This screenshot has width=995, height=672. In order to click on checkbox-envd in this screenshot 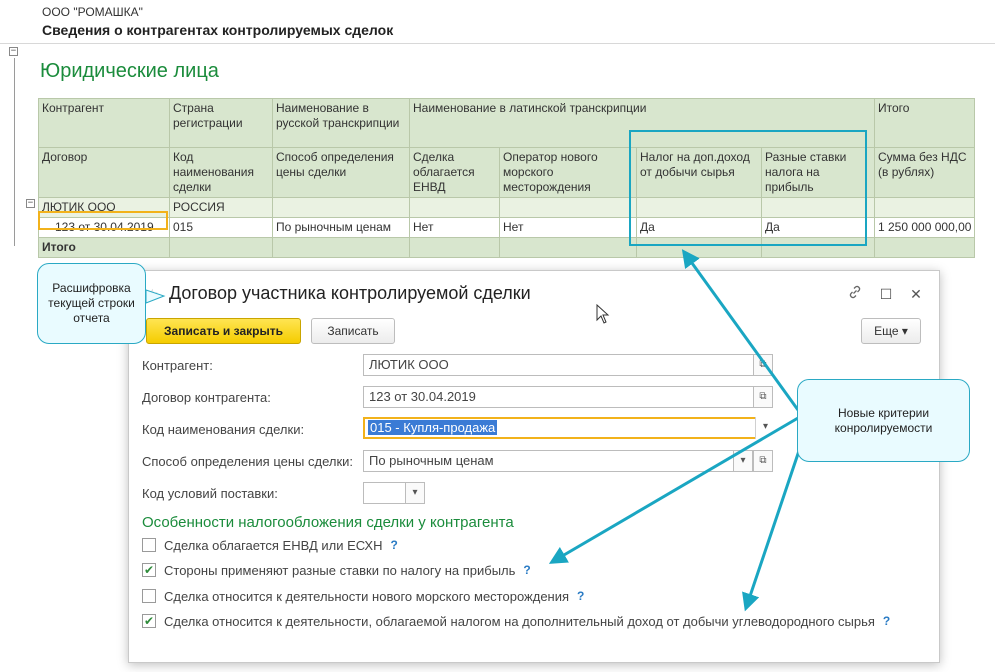, I will do `click(149, 545)`.